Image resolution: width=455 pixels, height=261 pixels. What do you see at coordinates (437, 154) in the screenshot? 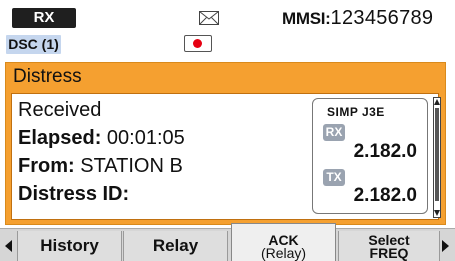
I see `scroll-thumb` at bounding box center [437, 154].